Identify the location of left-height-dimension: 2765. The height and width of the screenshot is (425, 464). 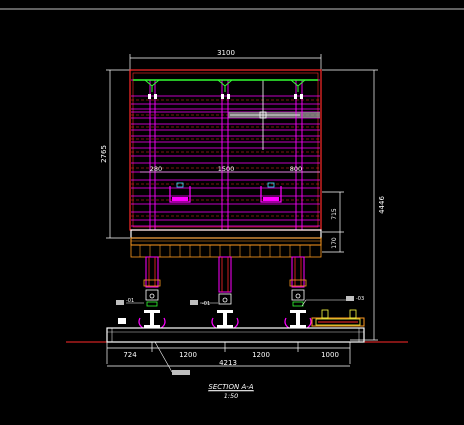
(115, 154).